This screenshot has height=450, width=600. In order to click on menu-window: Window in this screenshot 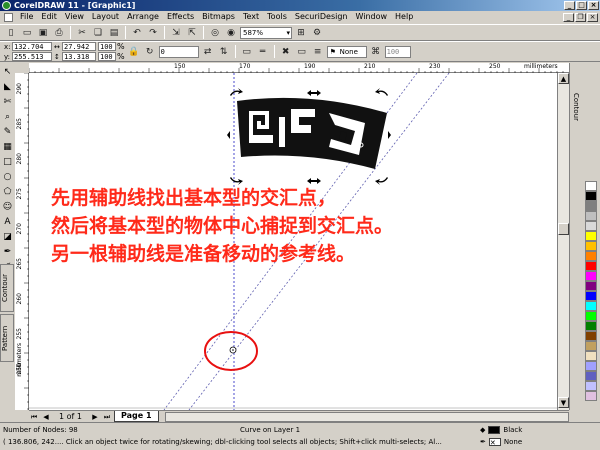, I will do `click(371, 17)`.